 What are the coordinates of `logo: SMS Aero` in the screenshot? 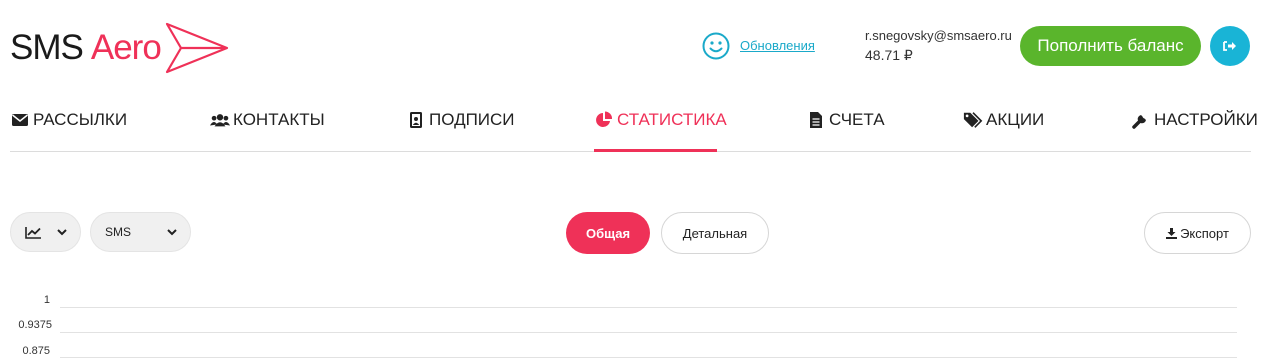 It's located at (119, 48).